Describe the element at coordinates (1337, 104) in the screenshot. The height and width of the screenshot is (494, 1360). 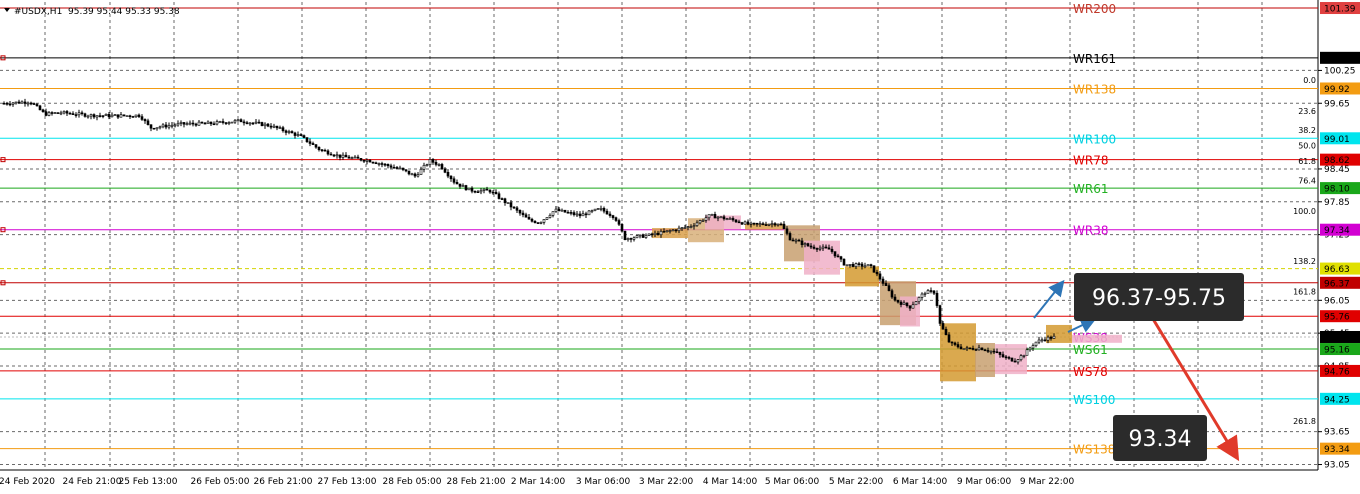
I see `price-tick-label: 99.65` at that location.